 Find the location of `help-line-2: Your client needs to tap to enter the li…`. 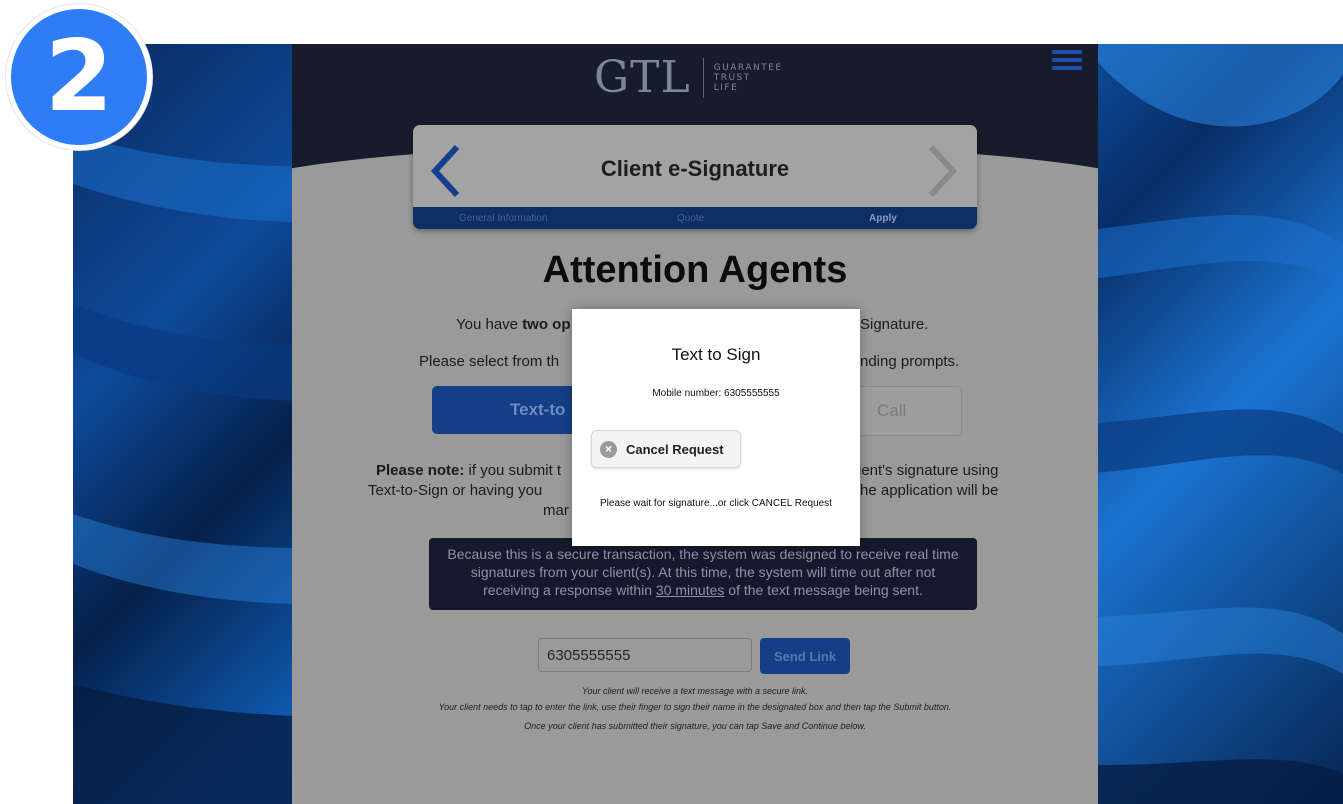

help-line-2: Your client needs to tap to enter the li… is located at coordinates (695, 707).